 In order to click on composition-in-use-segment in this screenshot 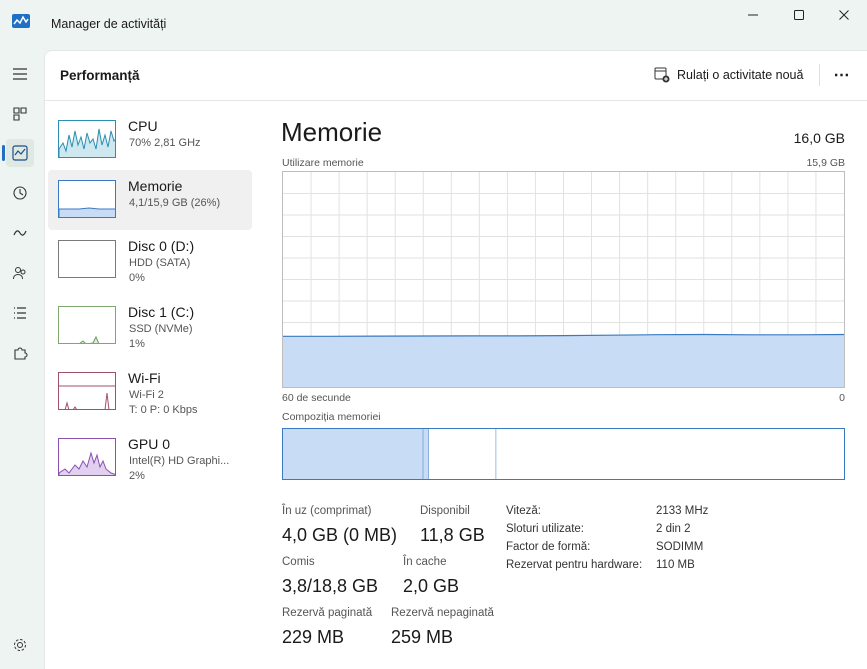, I will do `click(353, 454)`.